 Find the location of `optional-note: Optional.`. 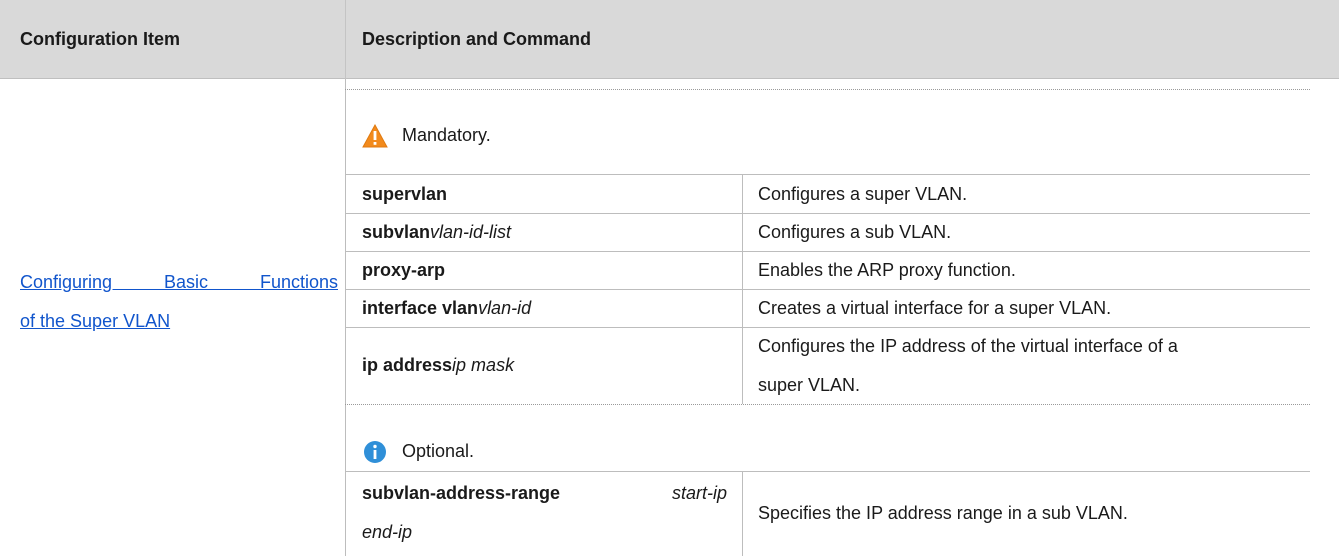

optional-note: Optional. is located at coordinates (418, 451).